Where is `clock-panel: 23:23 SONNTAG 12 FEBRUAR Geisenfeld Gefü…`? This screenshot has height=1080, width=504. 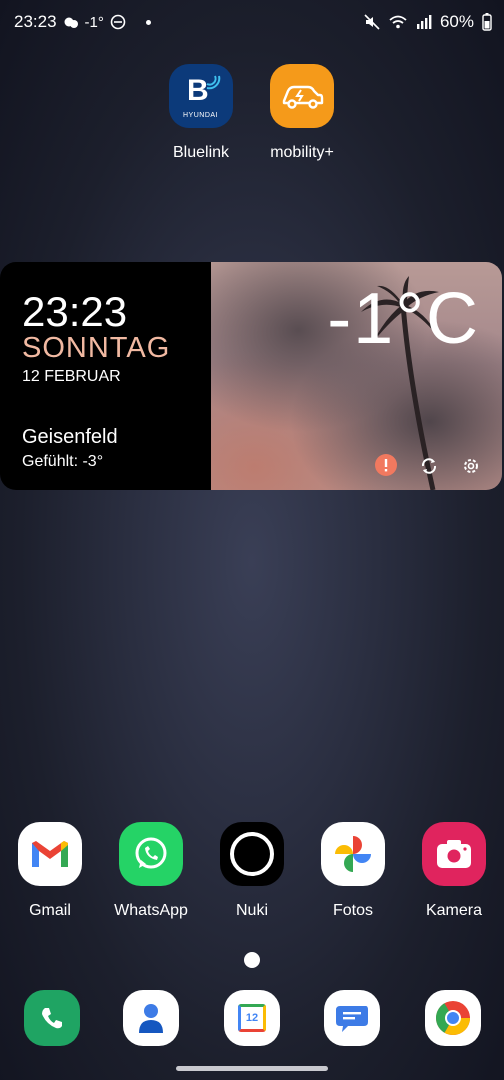
clock-panel: 23:23 SONNTAG 12 FEBRUAR Geisenfeld Gefü… is located at coordinates (105, 376).